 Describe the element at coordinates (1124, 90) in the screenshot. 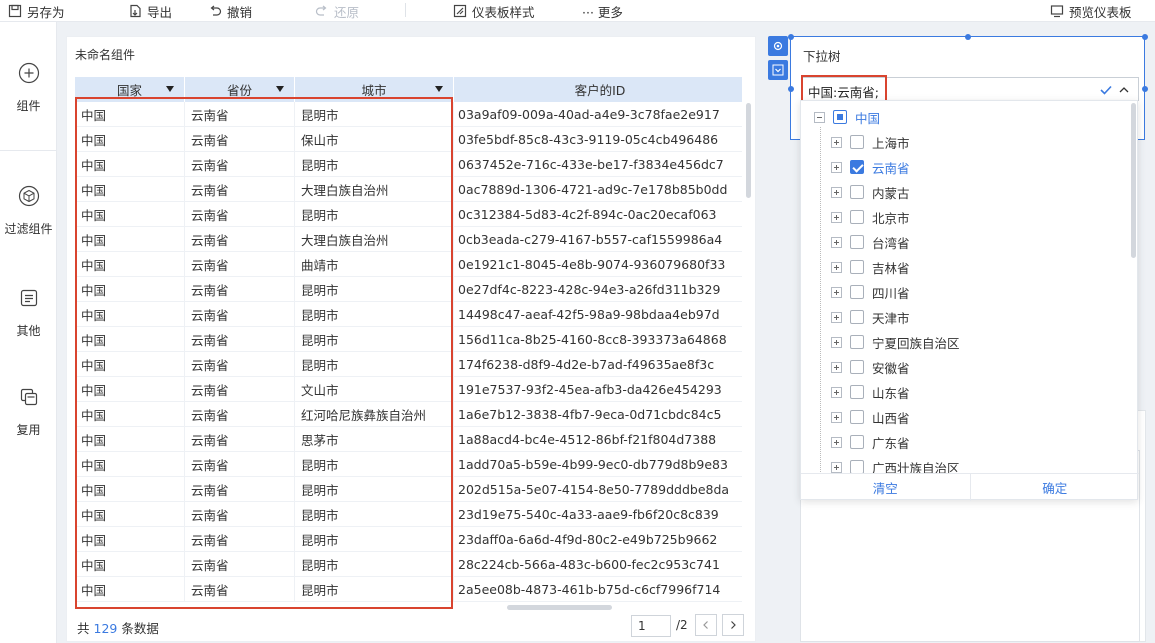

I see `chevron-up-icon` at that location.